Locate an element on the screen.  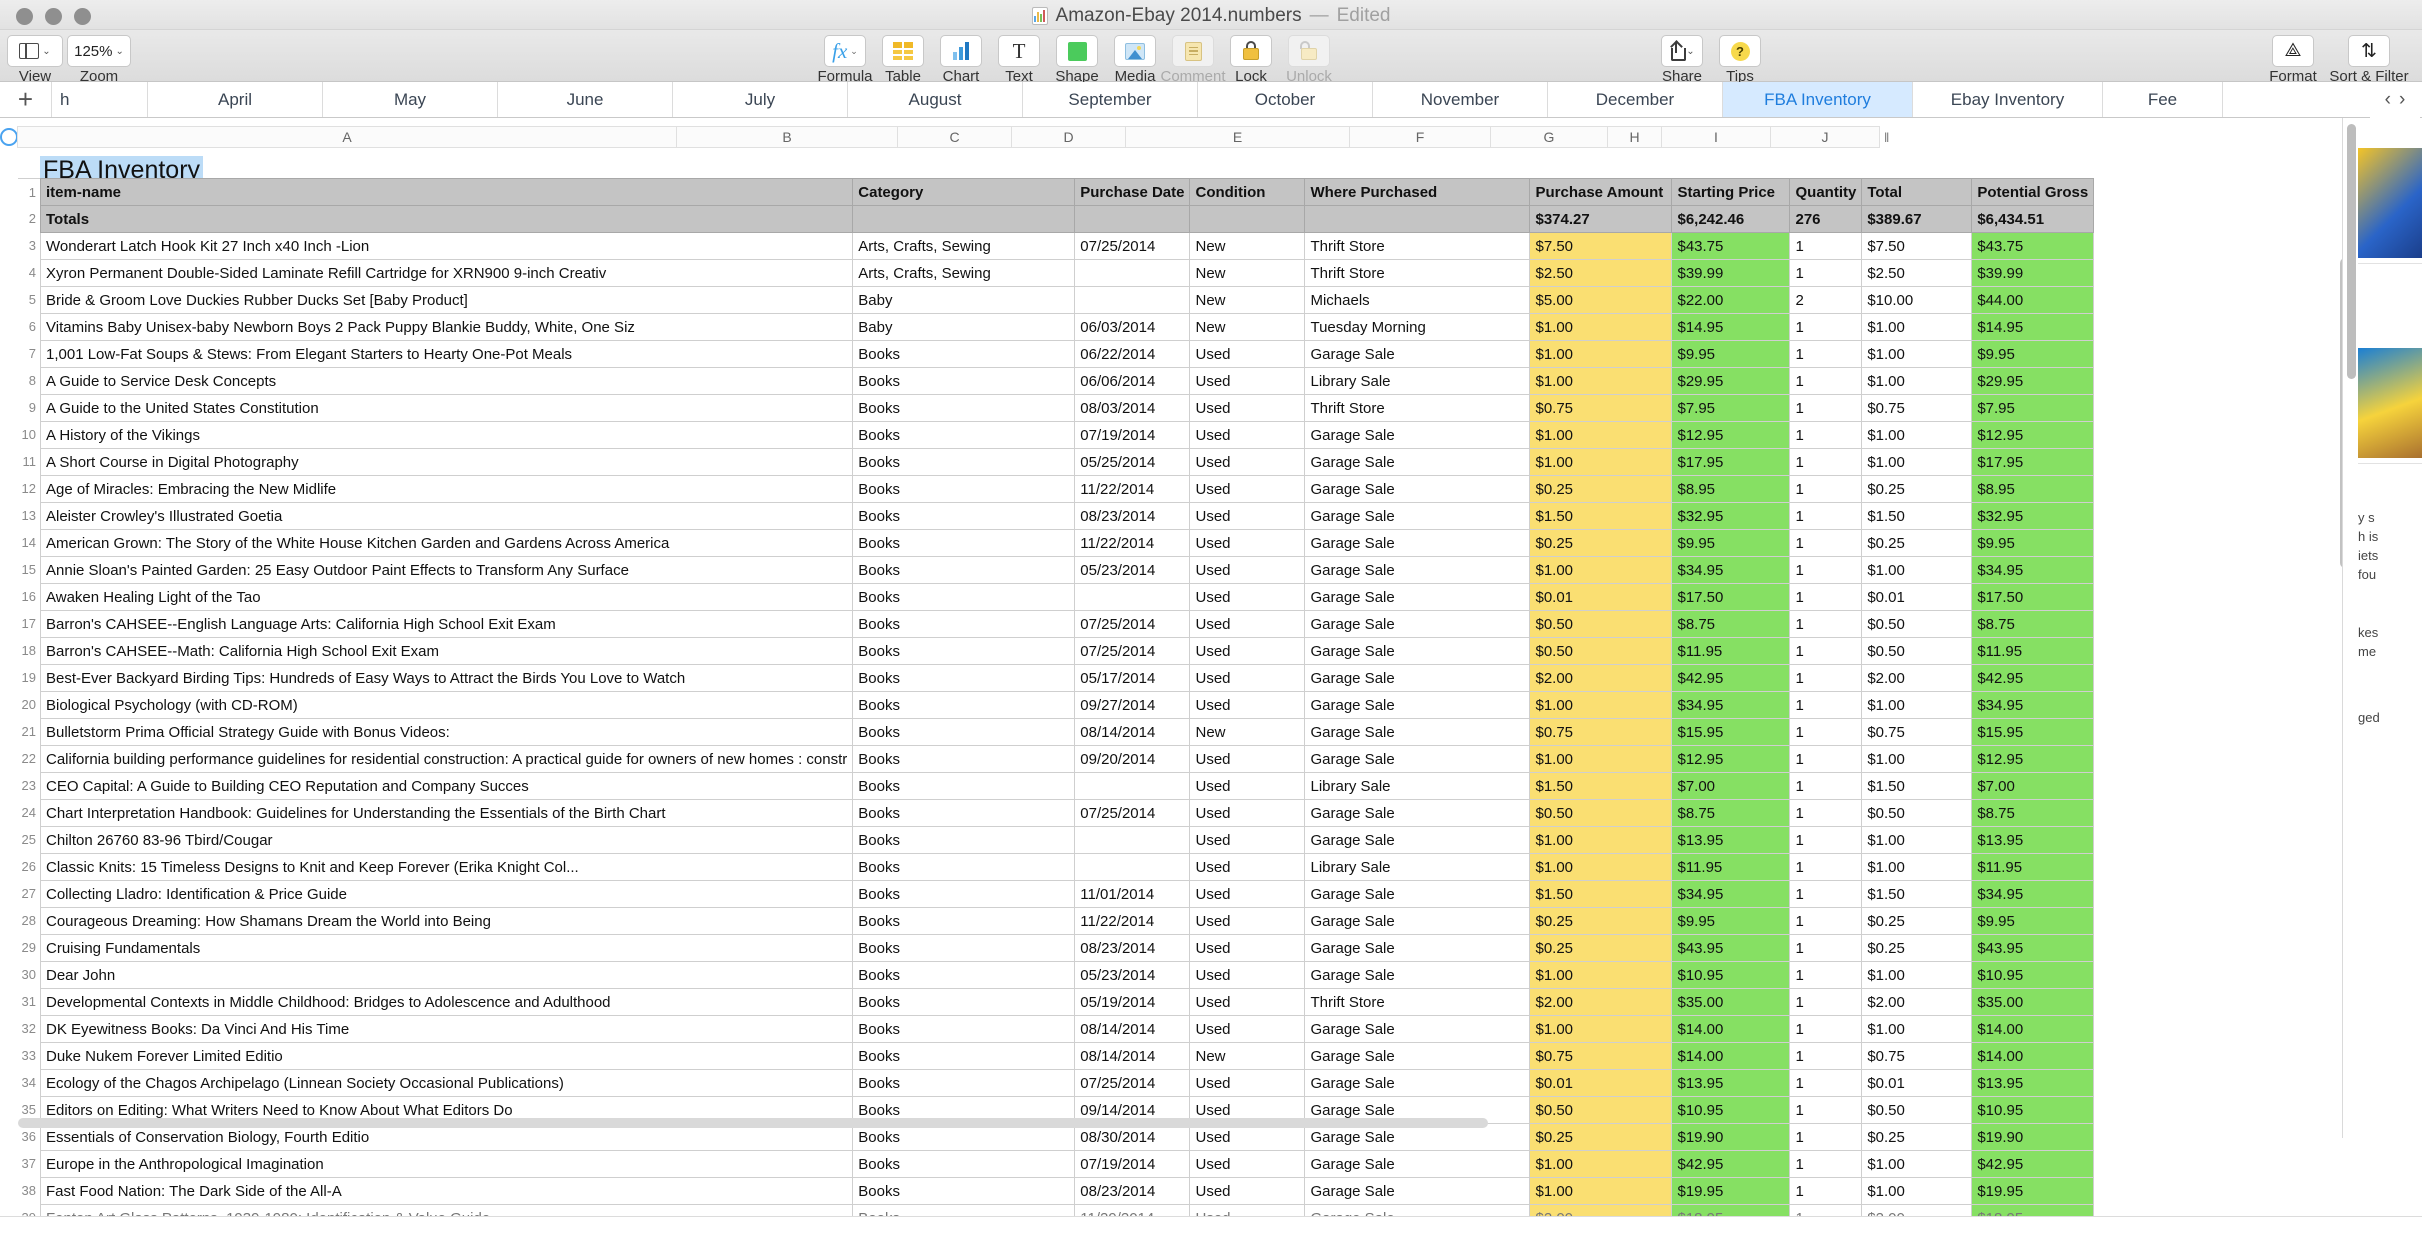
cell-E8: Library Sale is located at coordinates (1417, 381).